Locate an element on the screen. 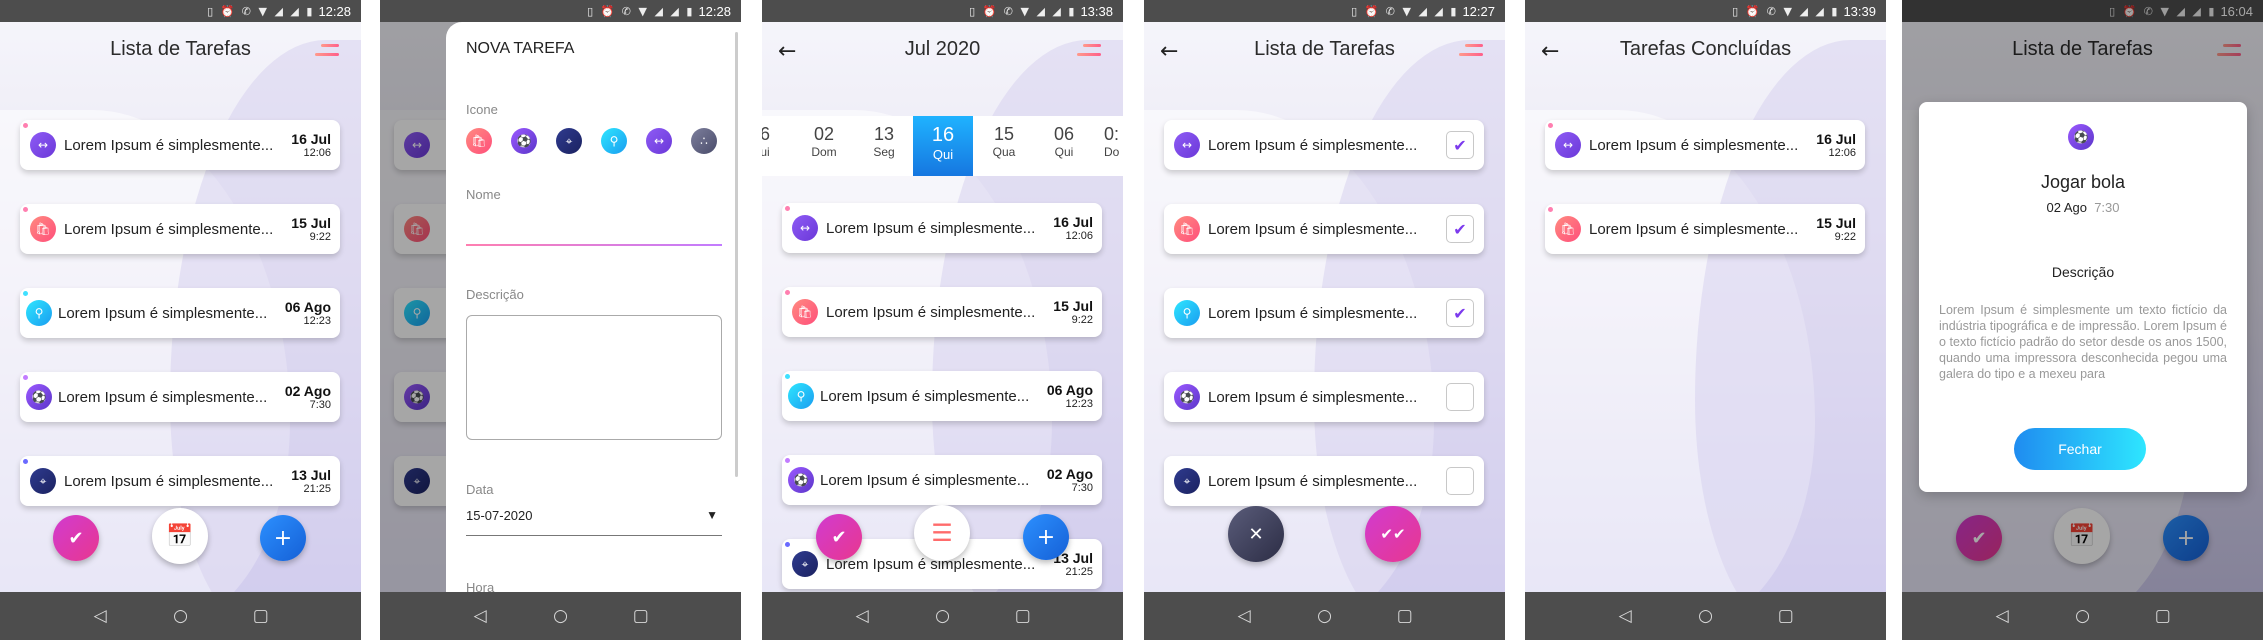 This screenshot has height=640, width=2263. dialog-title: Jogar bola is located at coordinates (2083, 182).